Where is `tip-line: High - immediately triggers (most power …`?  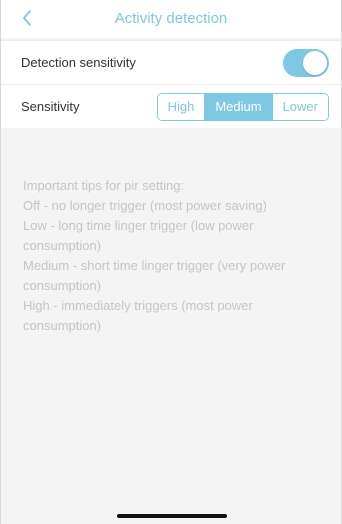
tip-line: High - immediately triggers (most power … is located at coordinates (138, 315).